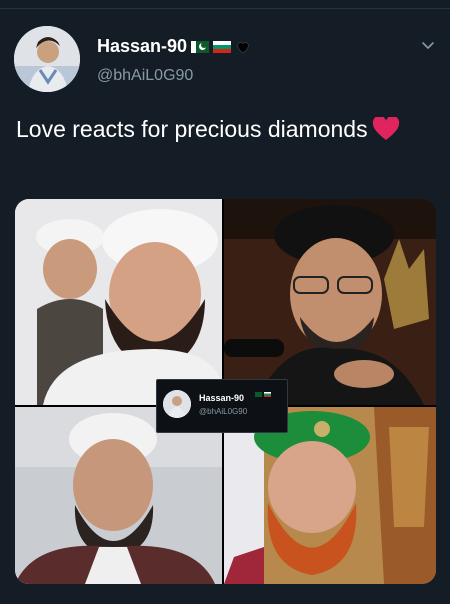  I want to click on photo-bottom-right, so click(330, 495).